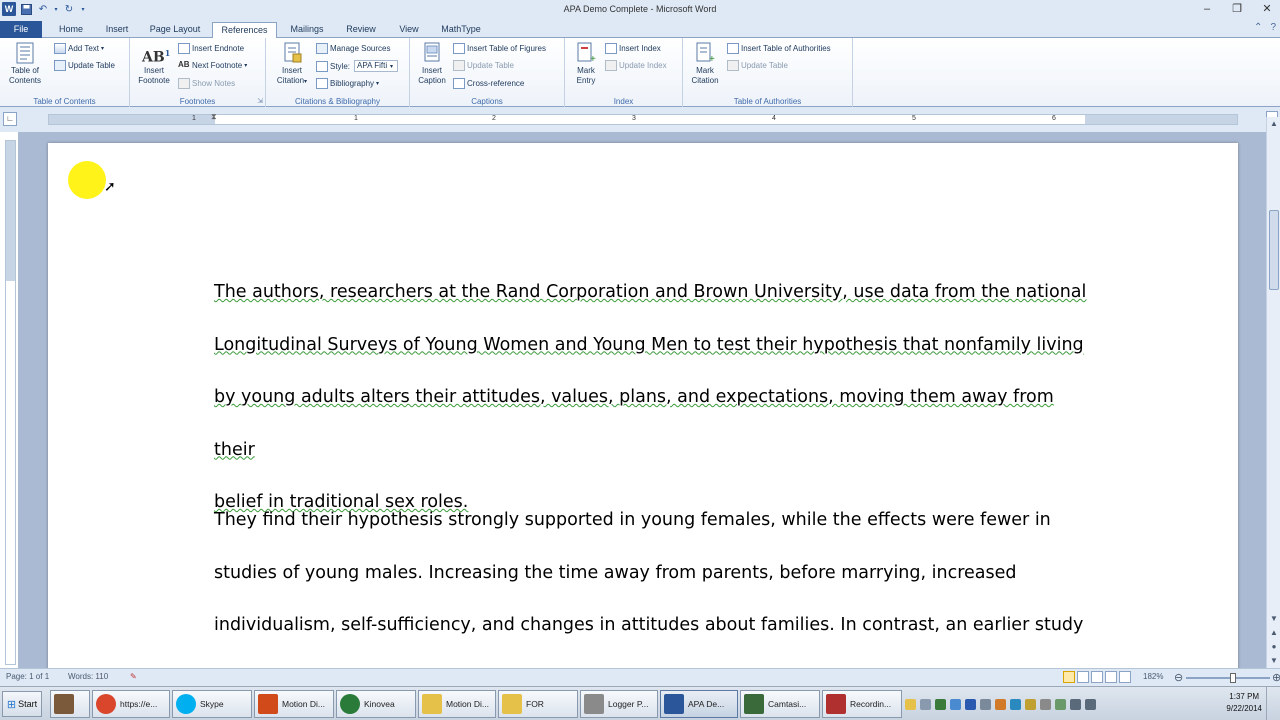 The height and width of the screenshot is (720, 1280). What do you see at coordinates (25, 53) in the screenshot?
I see `table-of-contents-icon` at bounding box center [25, 53].